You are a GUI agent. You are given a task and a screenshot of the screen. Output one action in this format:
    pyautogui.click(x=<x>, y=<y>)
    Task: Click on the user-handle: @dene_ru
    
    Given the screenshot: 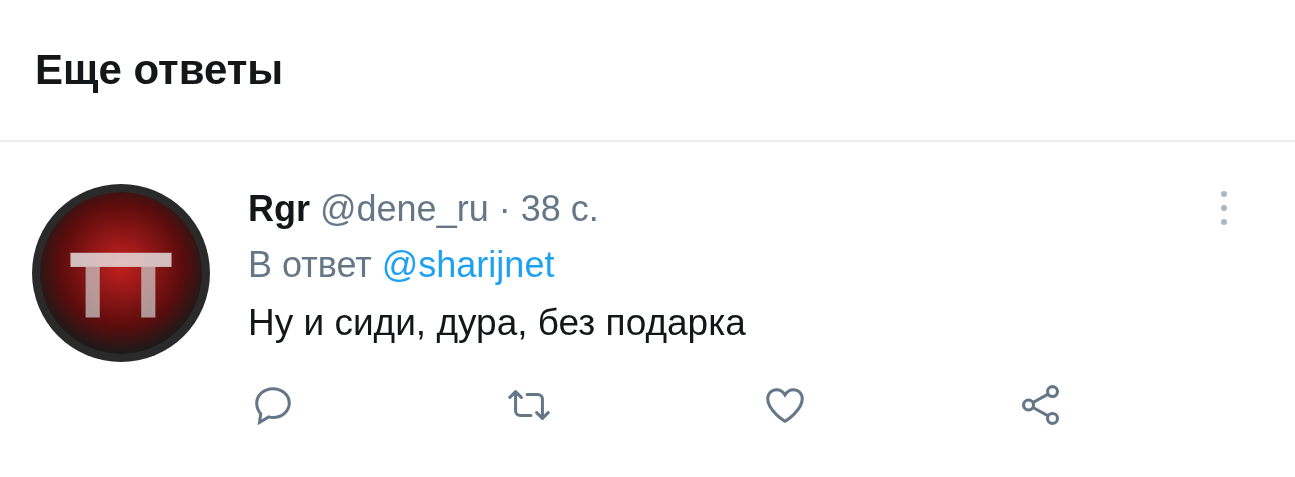 What is the action you would take?
    pyautogui.click(x=404, y=209)
    